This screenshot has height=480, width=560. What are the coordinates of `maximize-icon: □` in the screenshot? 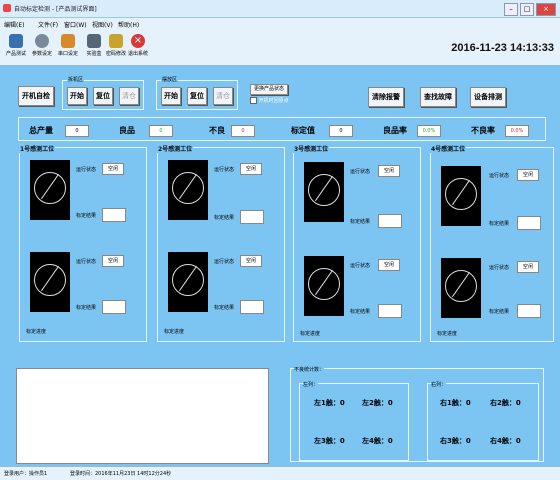 It's located at (527, 9).